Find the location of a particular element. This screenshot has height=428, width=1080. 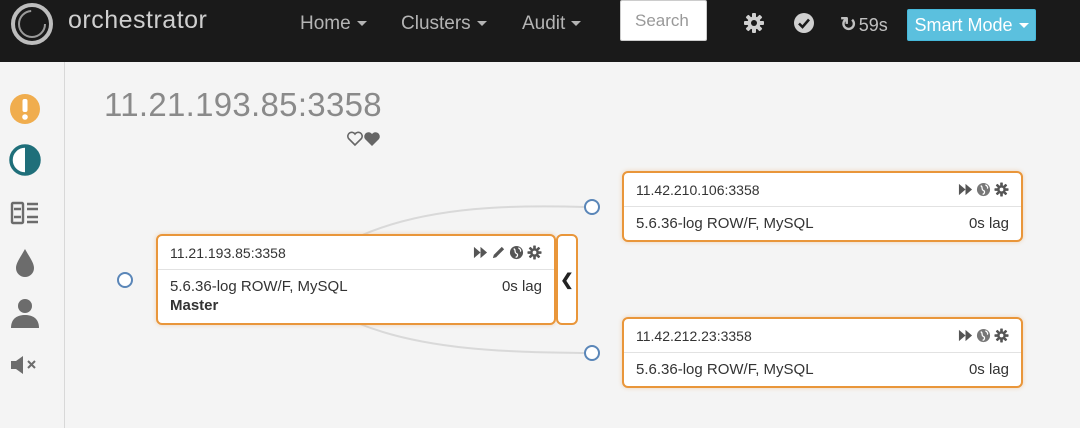

orchestrator-logo-icon is located at coordinates (32, 24).